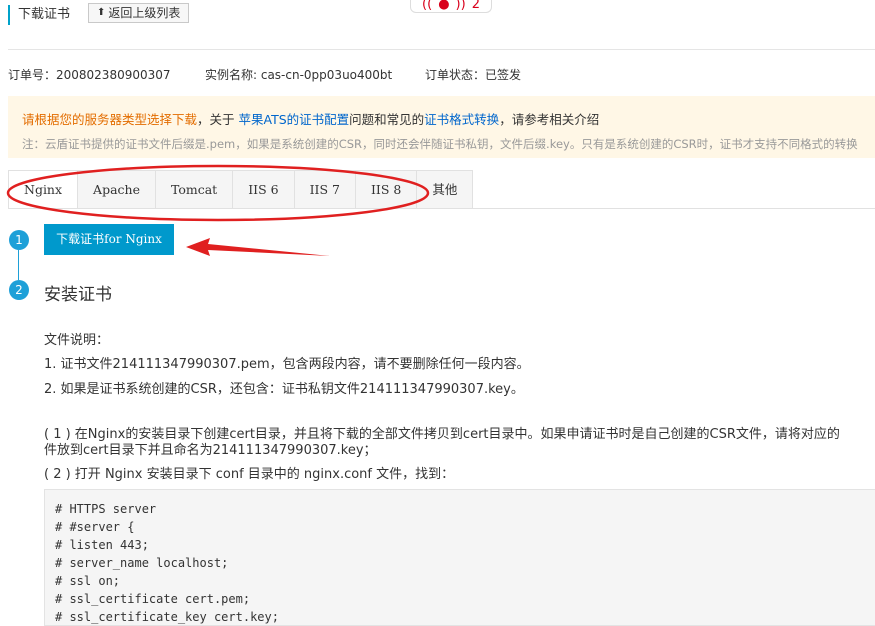 The image size is (875, 626). What do you see at coordinates (441, 49) in the screenshot?
I see `header-divider` at bounding box center [441, 49].